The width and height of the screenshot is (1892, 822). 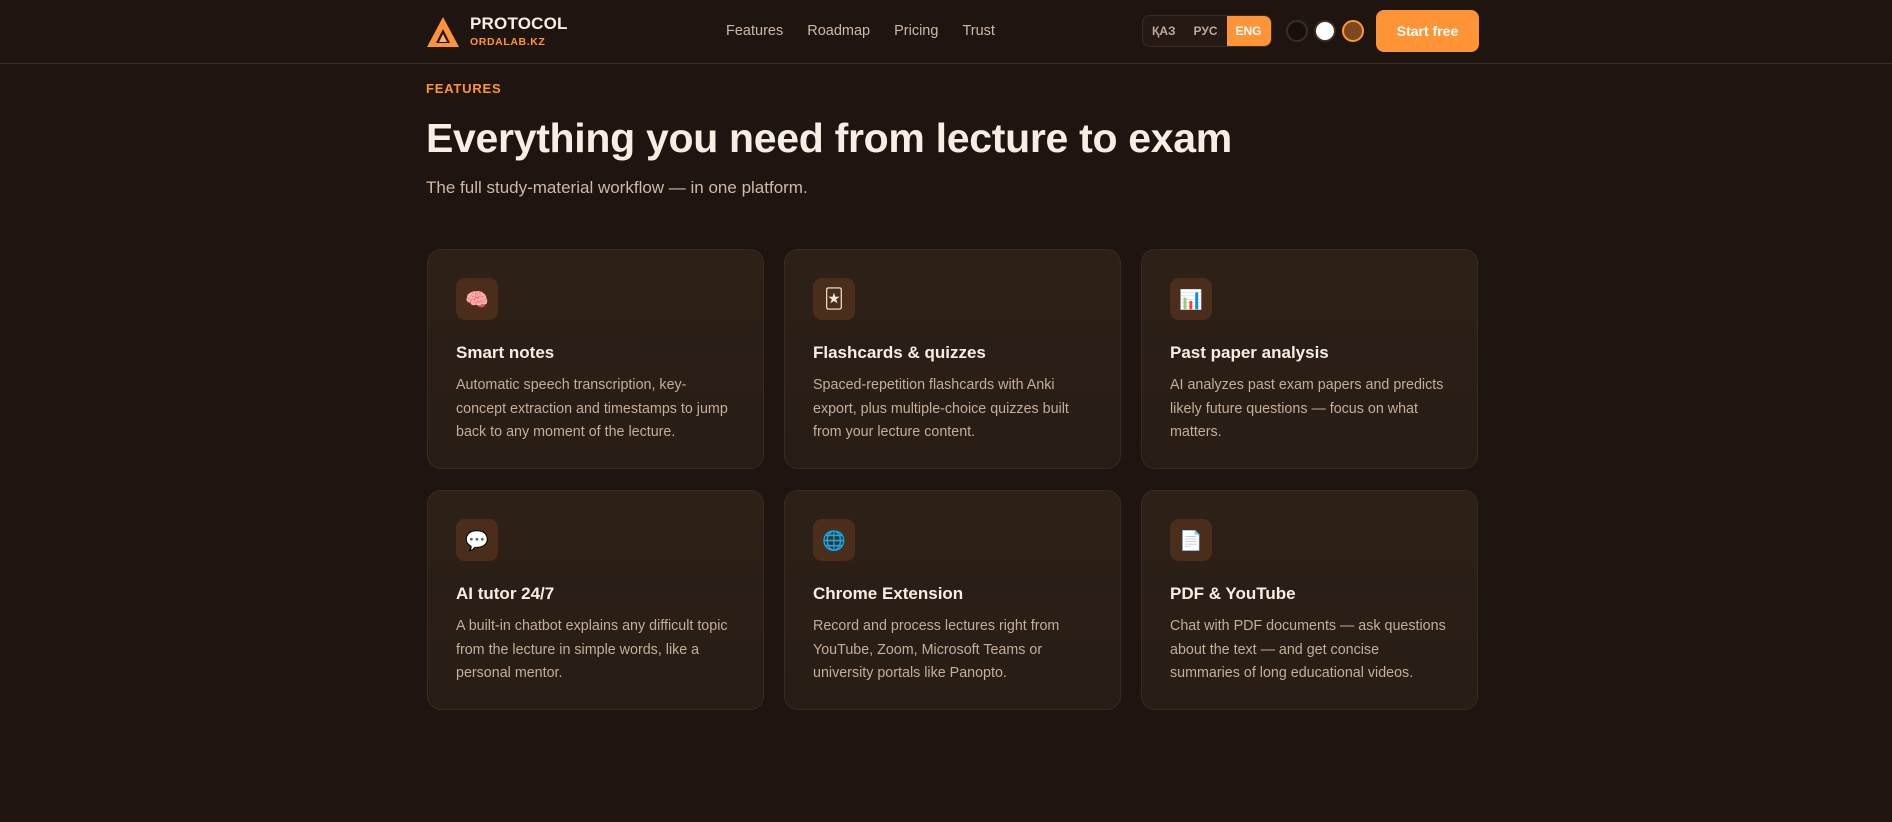 What do you see at coordinates (1233, 593) in the screenshot?
I see `feature-title: PDF & YouTube` at bounding box center [1233, 593].